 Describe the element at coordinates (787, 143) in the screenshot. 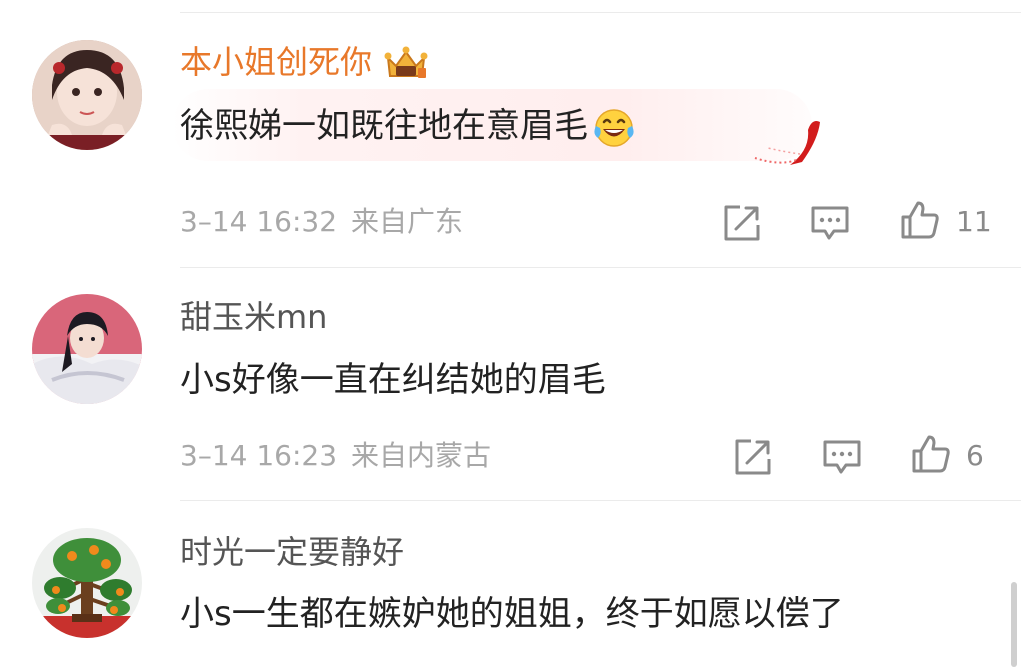

I see `brush-decoration-icon` at that location.